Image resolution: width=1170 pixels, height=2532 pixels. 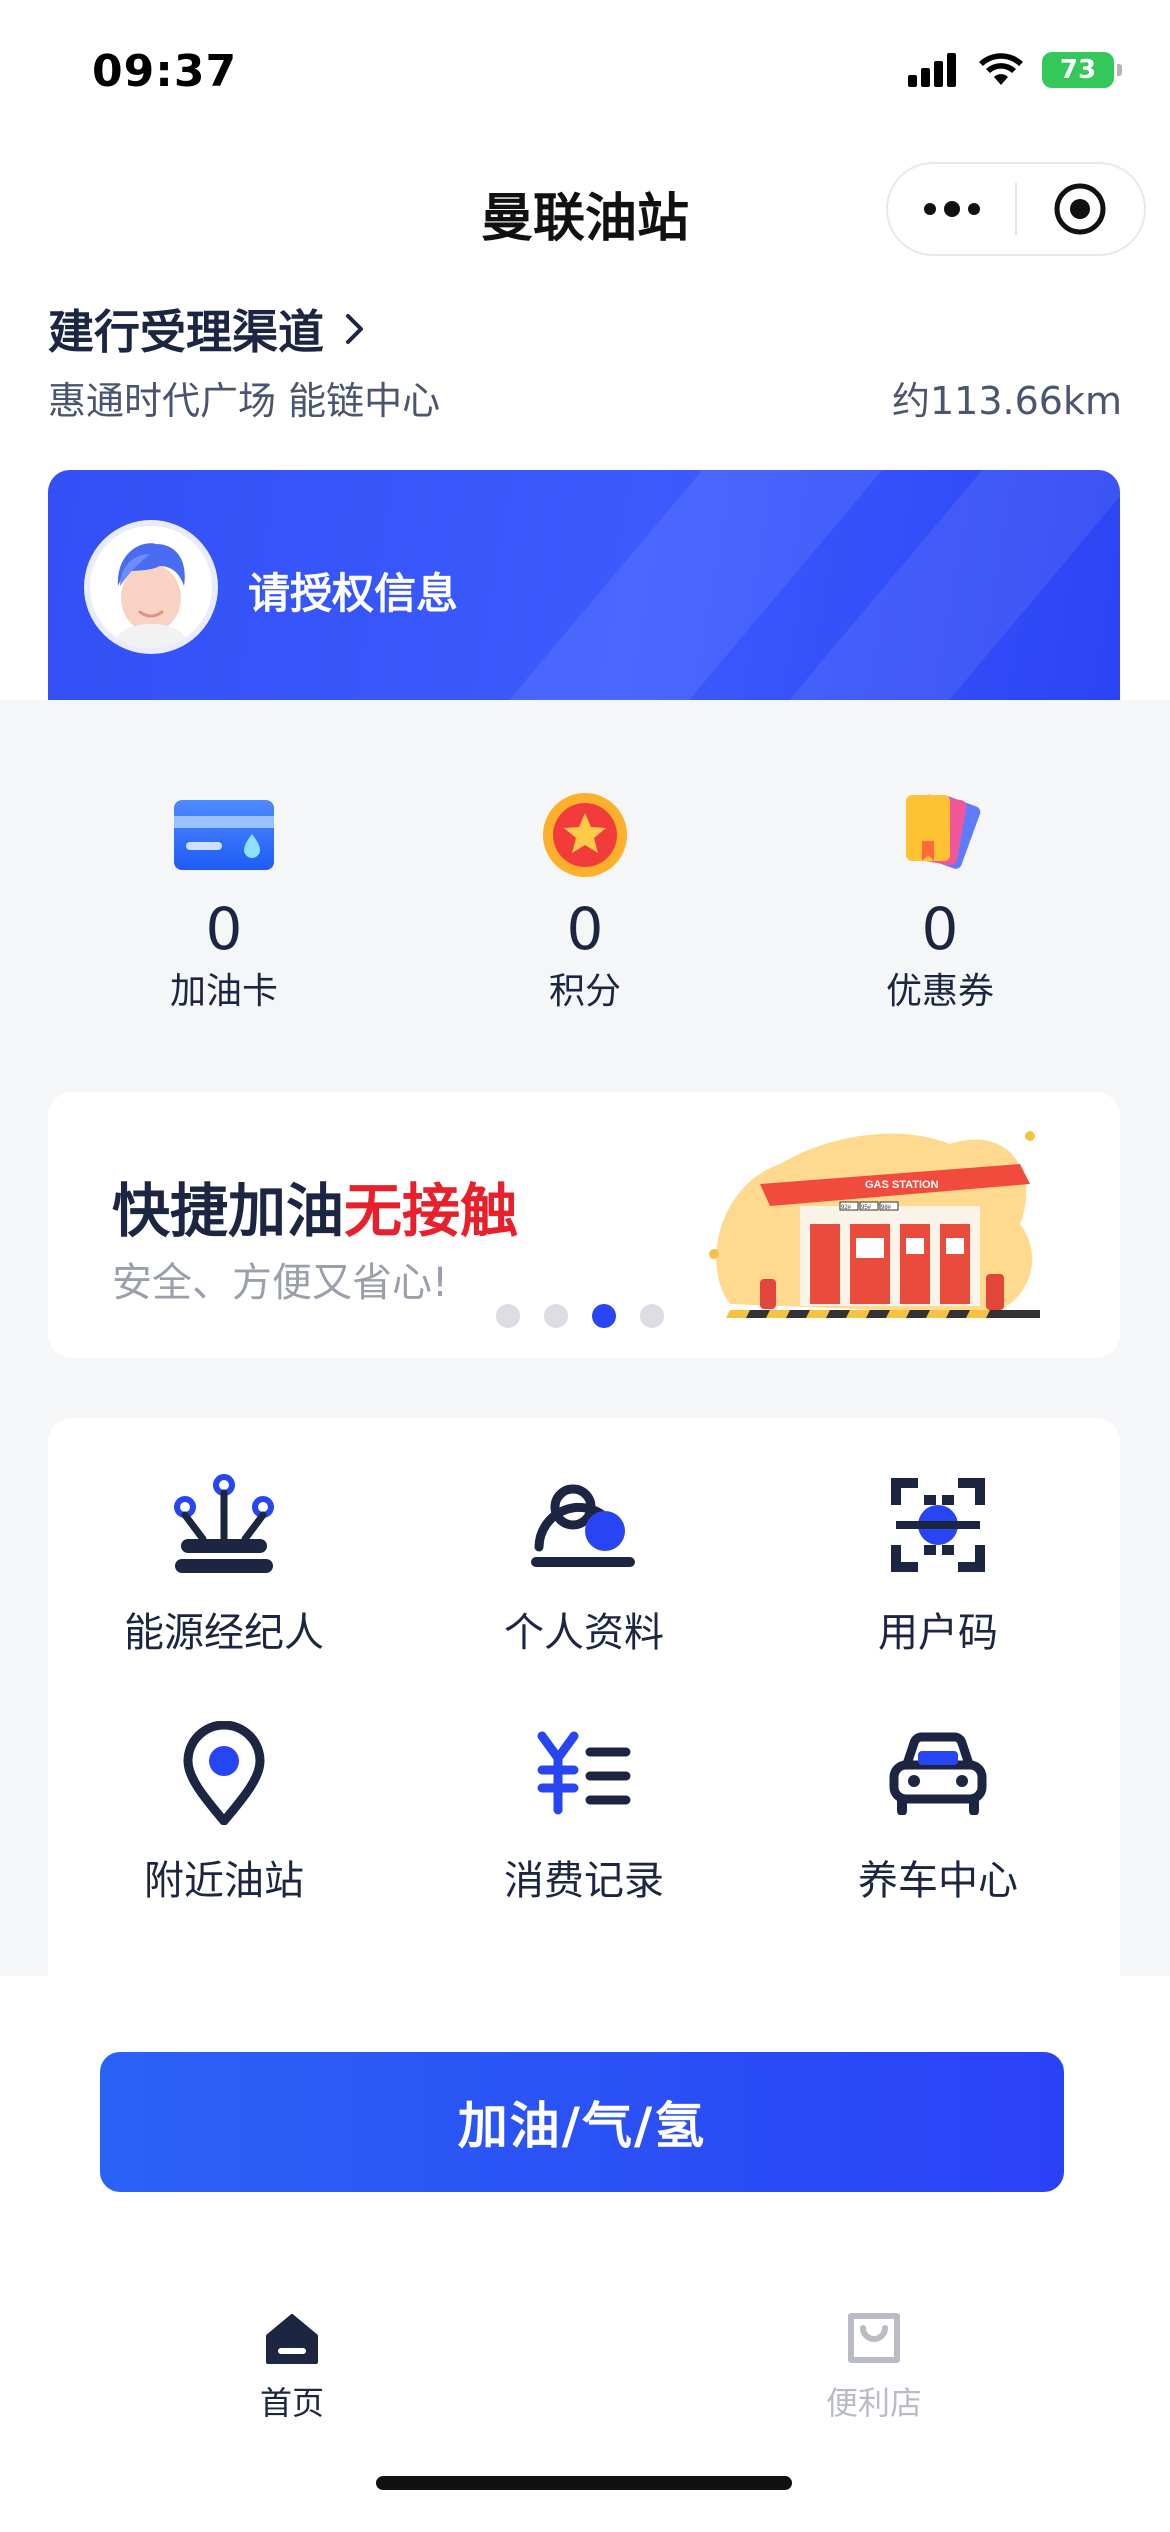 I want to click on grid-item-energy-broker: 能源经纪人, so click(x=224, y=1564).